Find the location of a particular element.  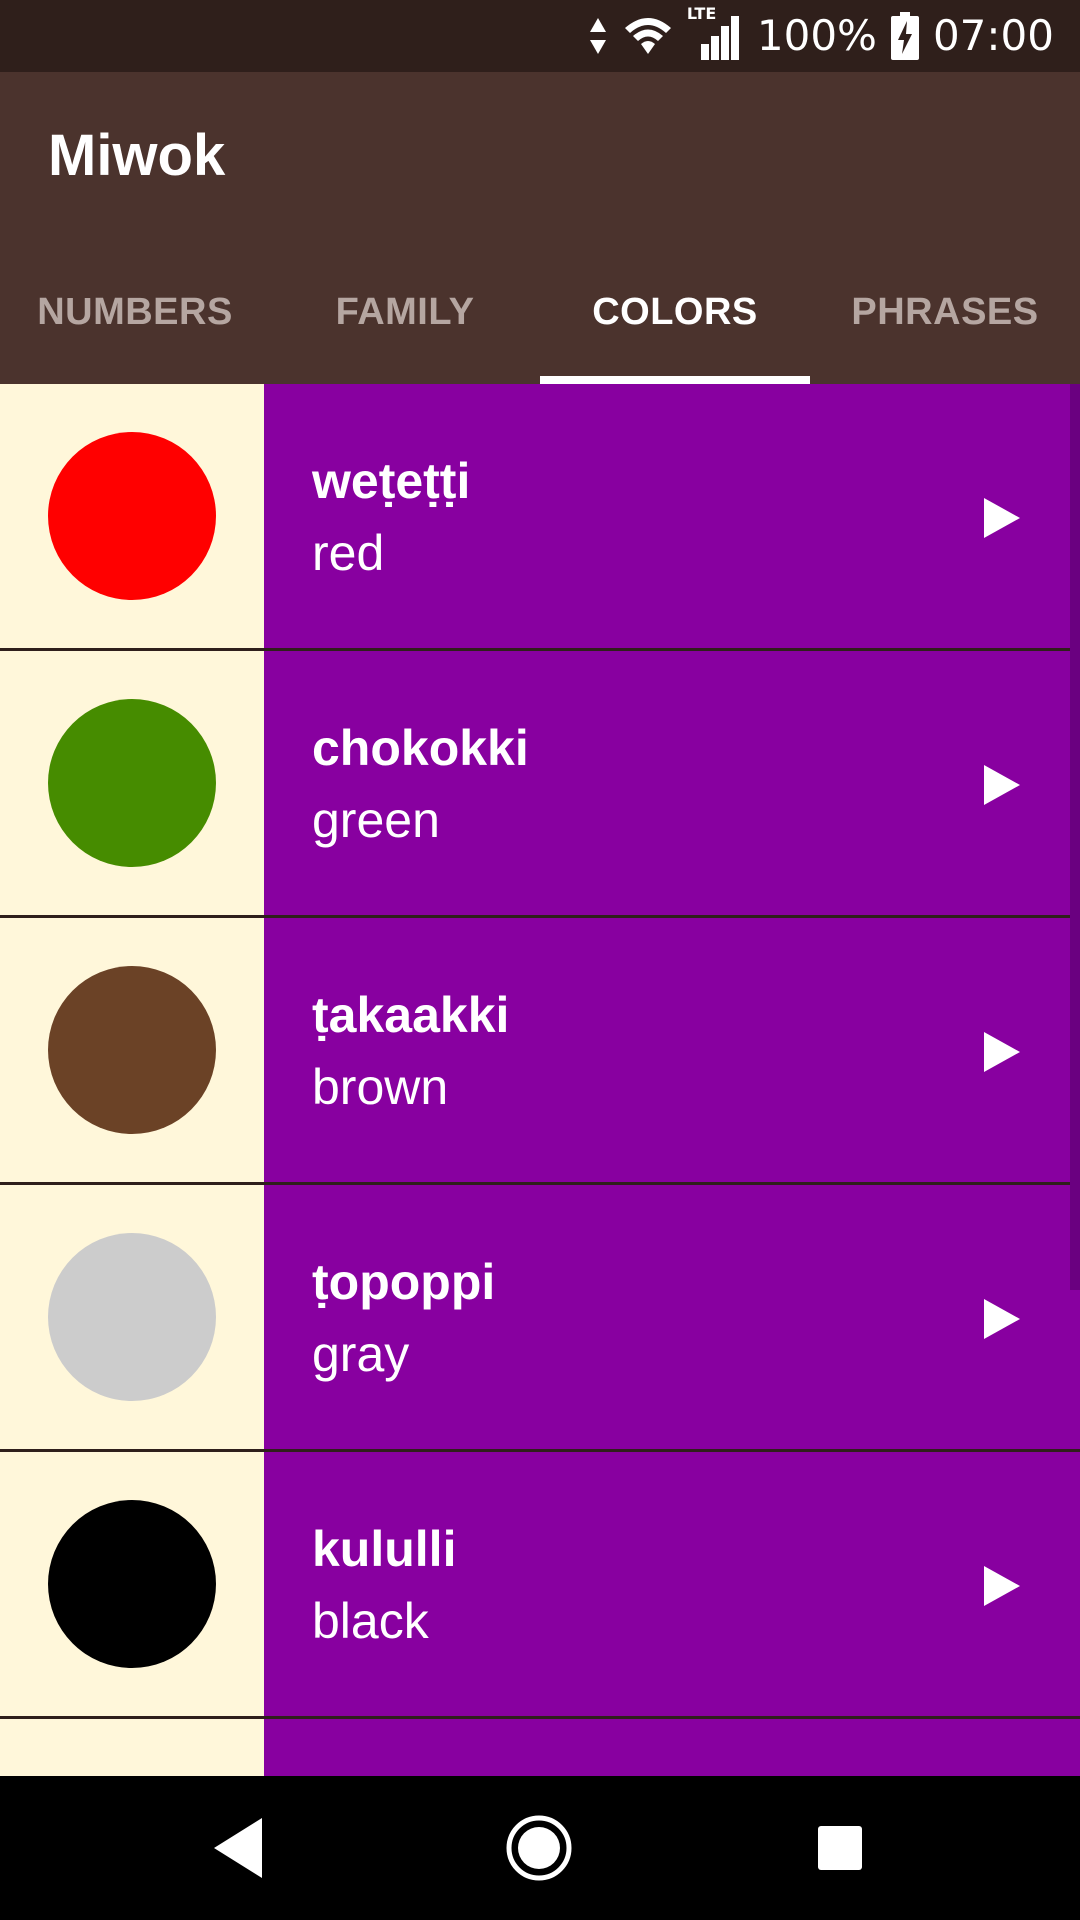

home-icon is located at coordinates (539, 1848).